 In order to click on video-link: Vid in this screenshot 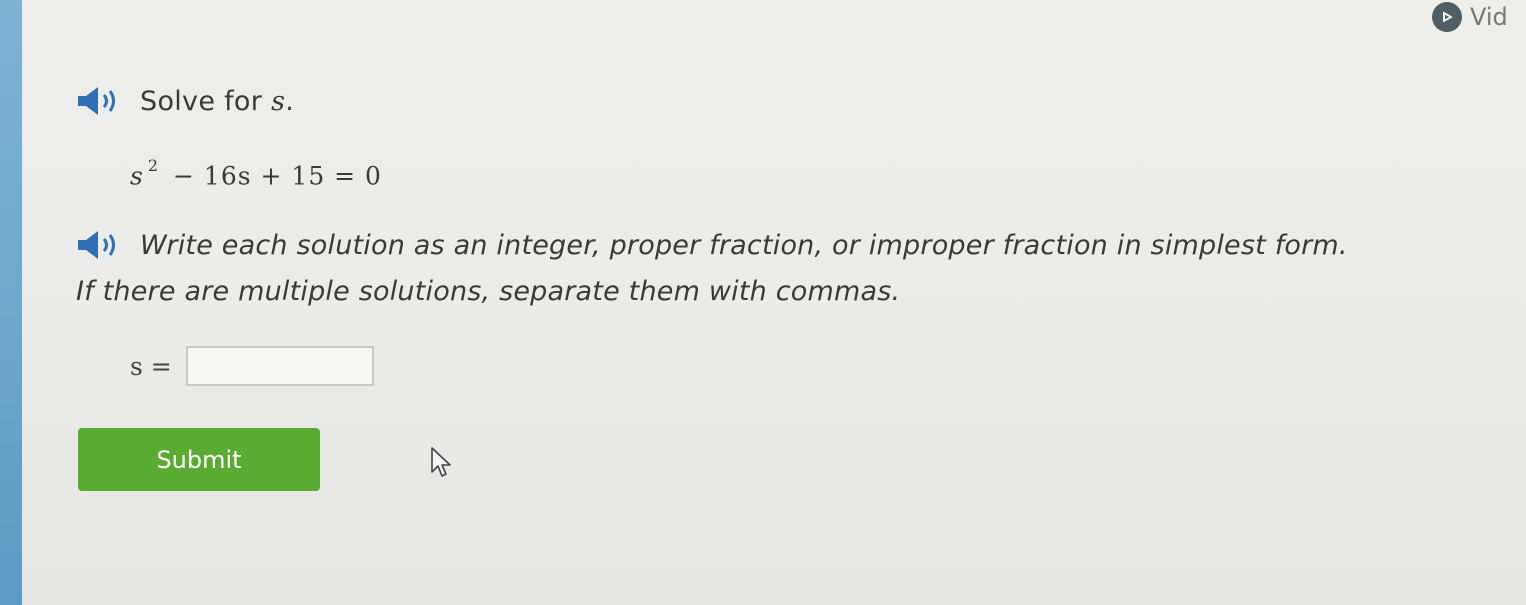, I will do `click(1470, 17)`.